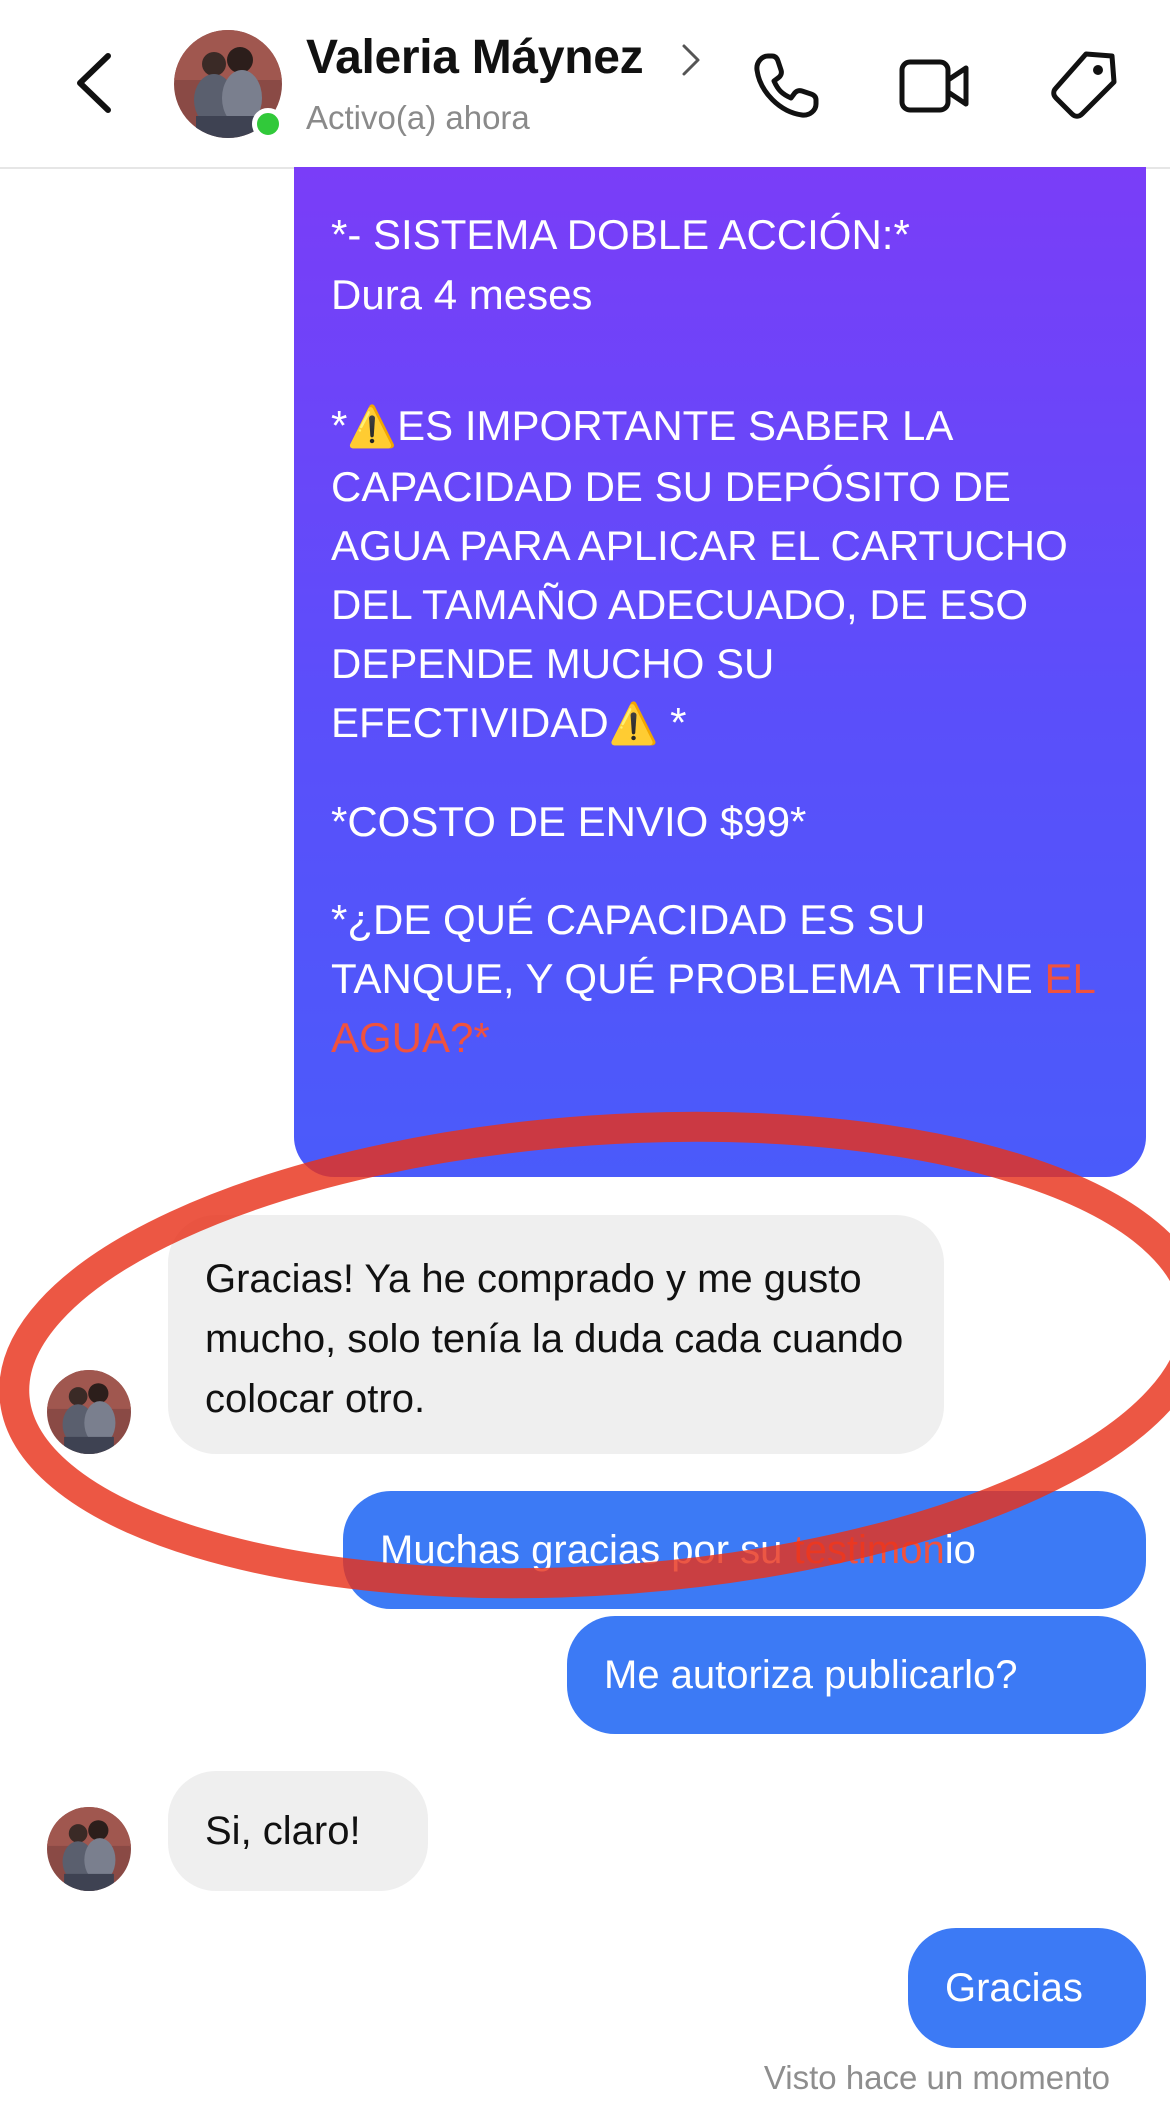  Describe the element at coordinates (786, 86) in the screenshot. I see `phone-icon` at that location.